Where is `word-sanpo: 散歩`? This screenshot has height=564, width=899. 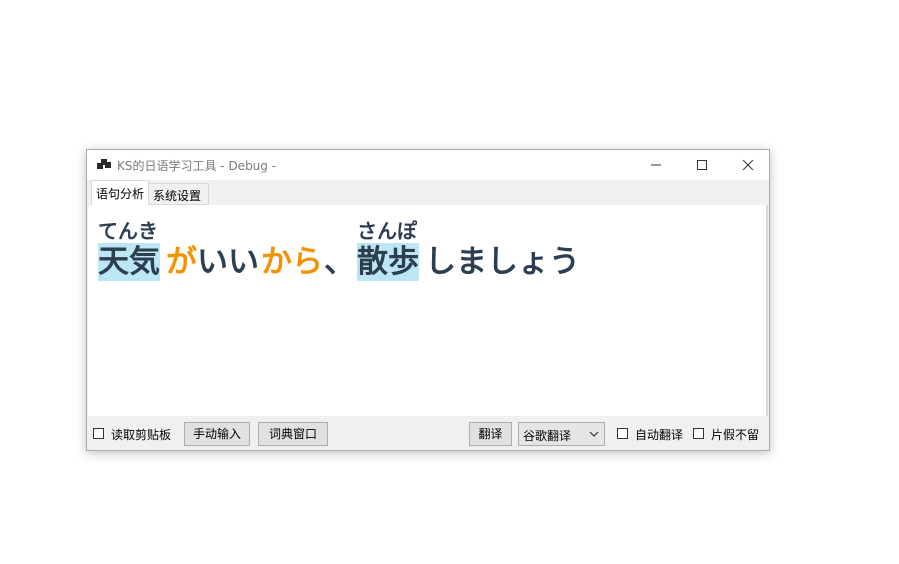 word-sanpo: 散歩 is located at coordinates (388, 262).